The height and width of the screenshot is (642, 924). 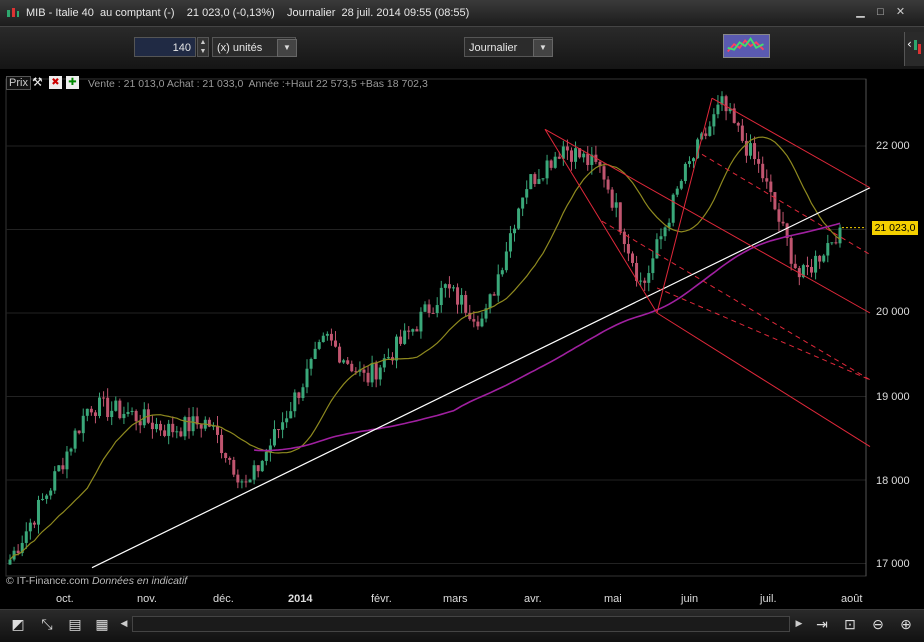 I want to click on data-disclaimer: Données en indicatif, so click(x=139, y=581).